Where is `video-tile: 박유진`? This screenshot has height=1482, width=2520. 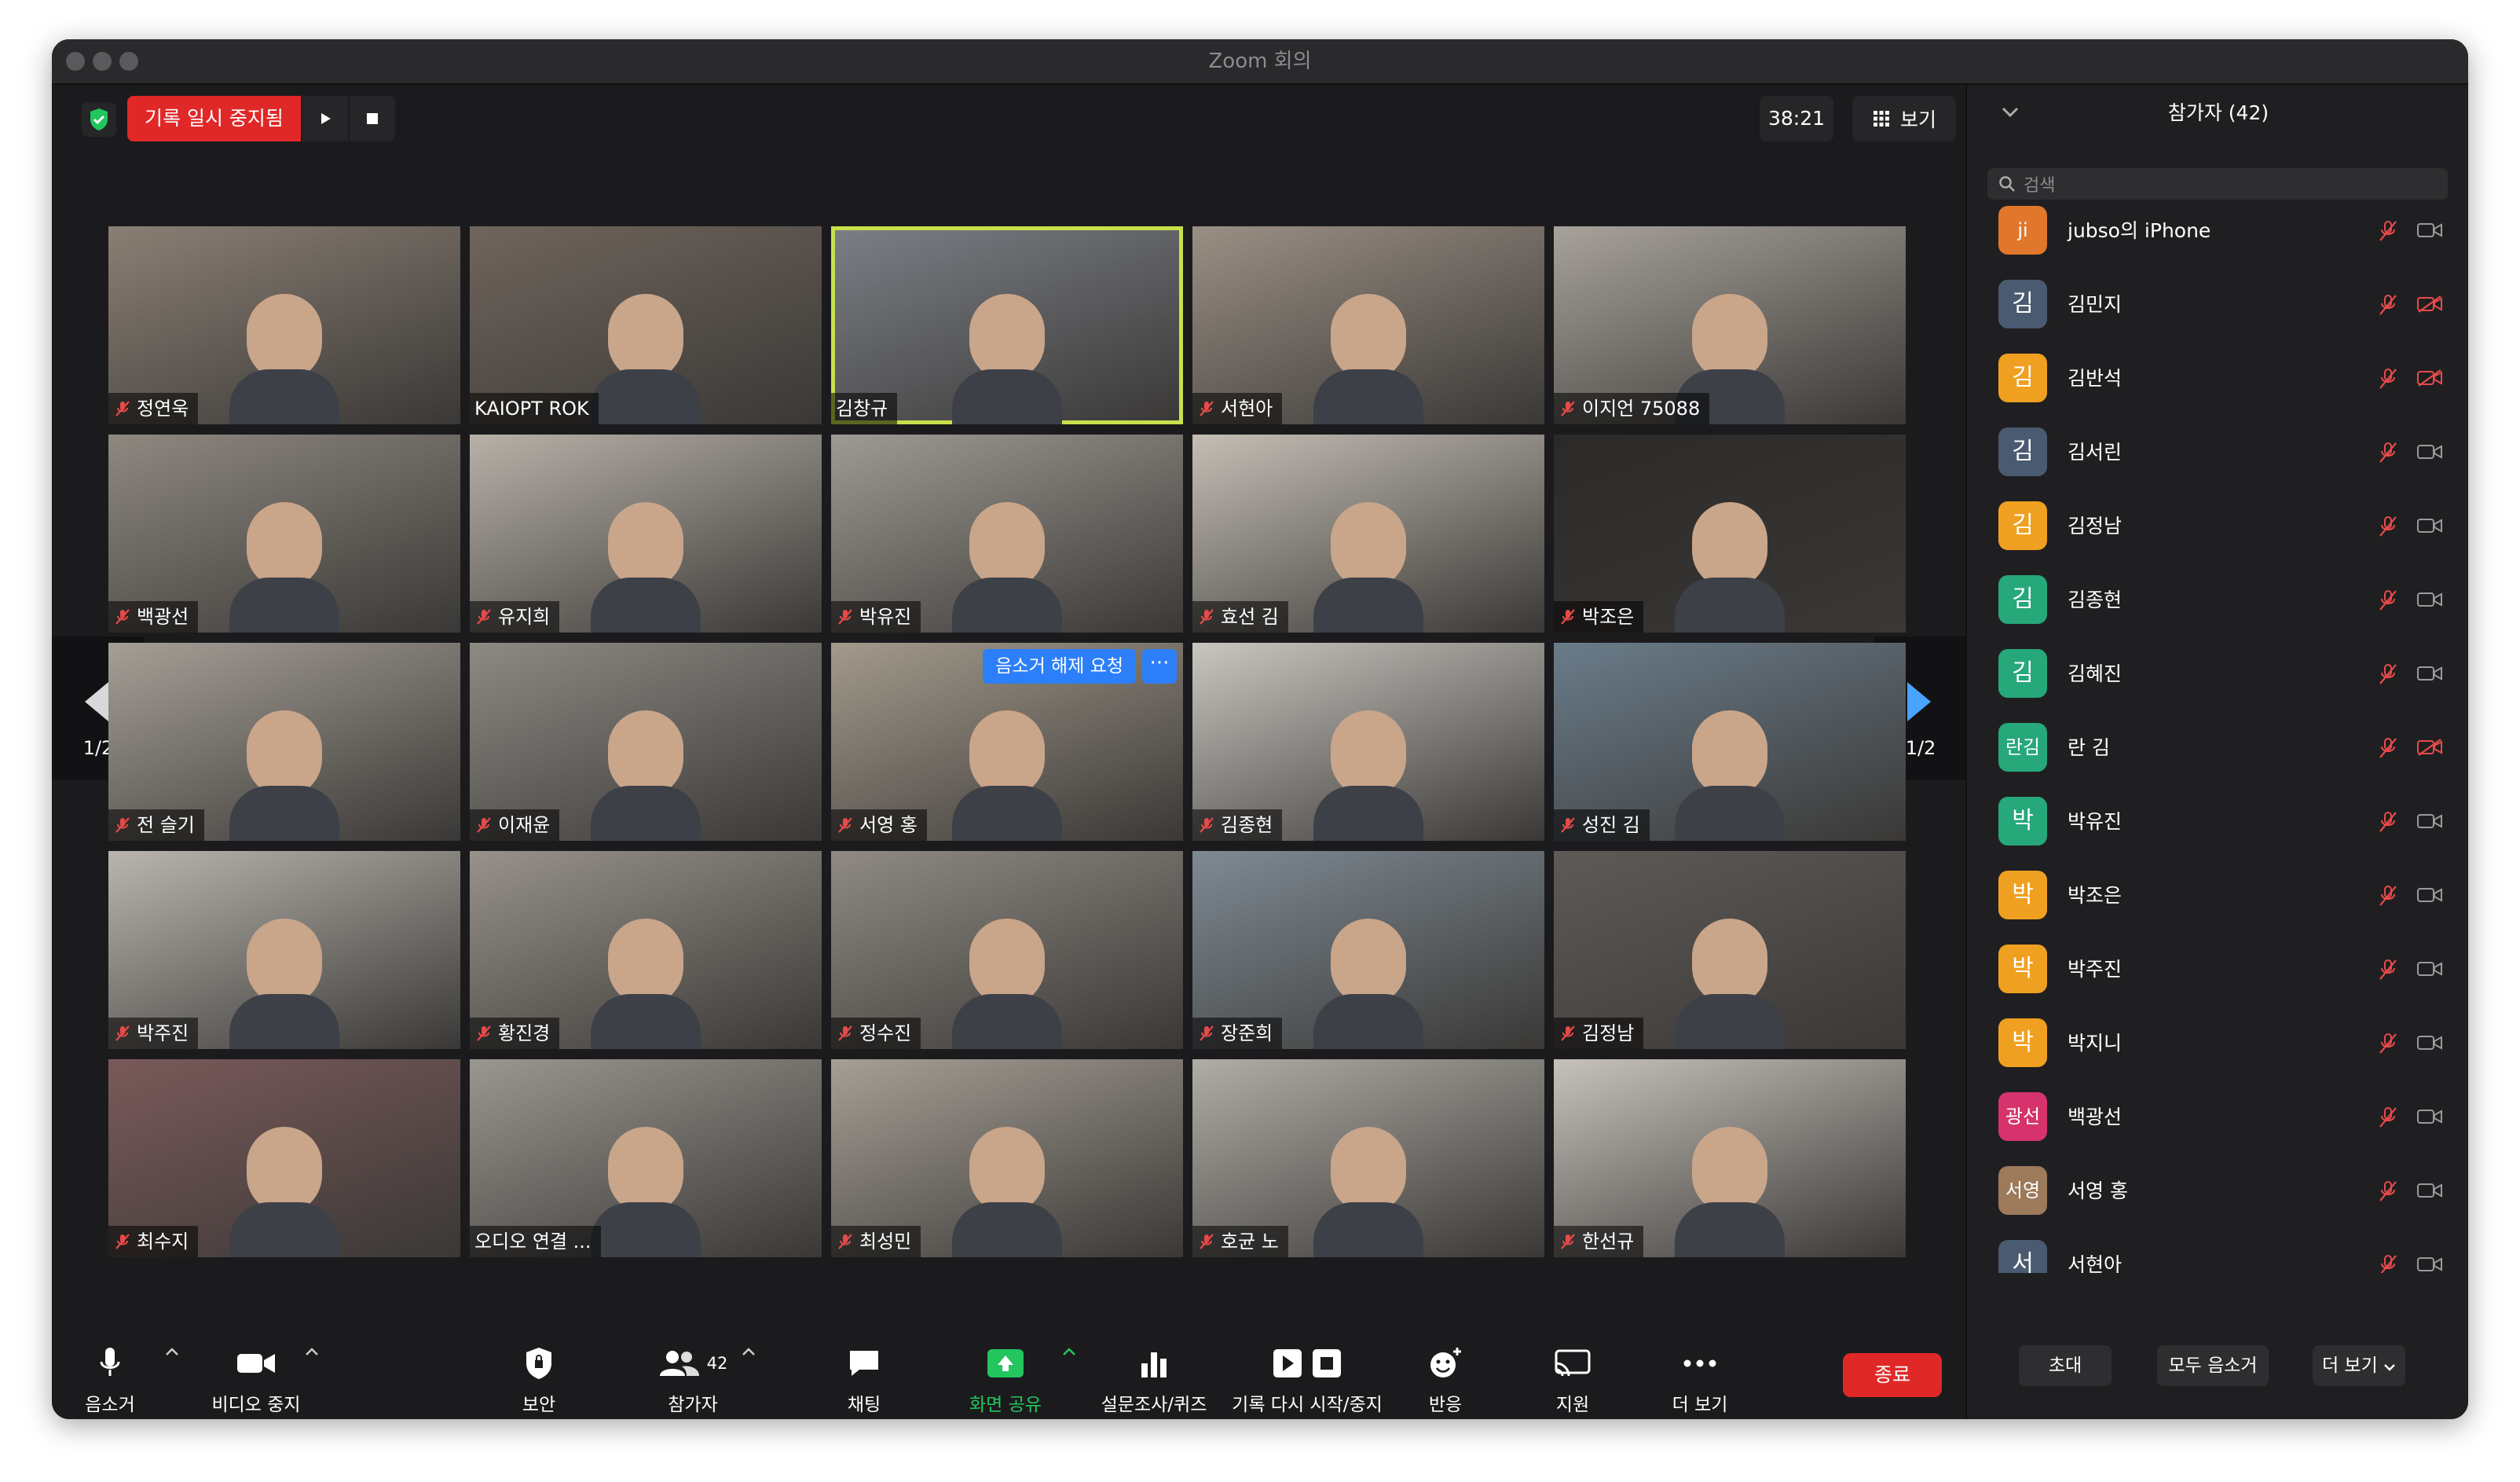
video-tile: 박유진 is located at coordinates (1007, 534).